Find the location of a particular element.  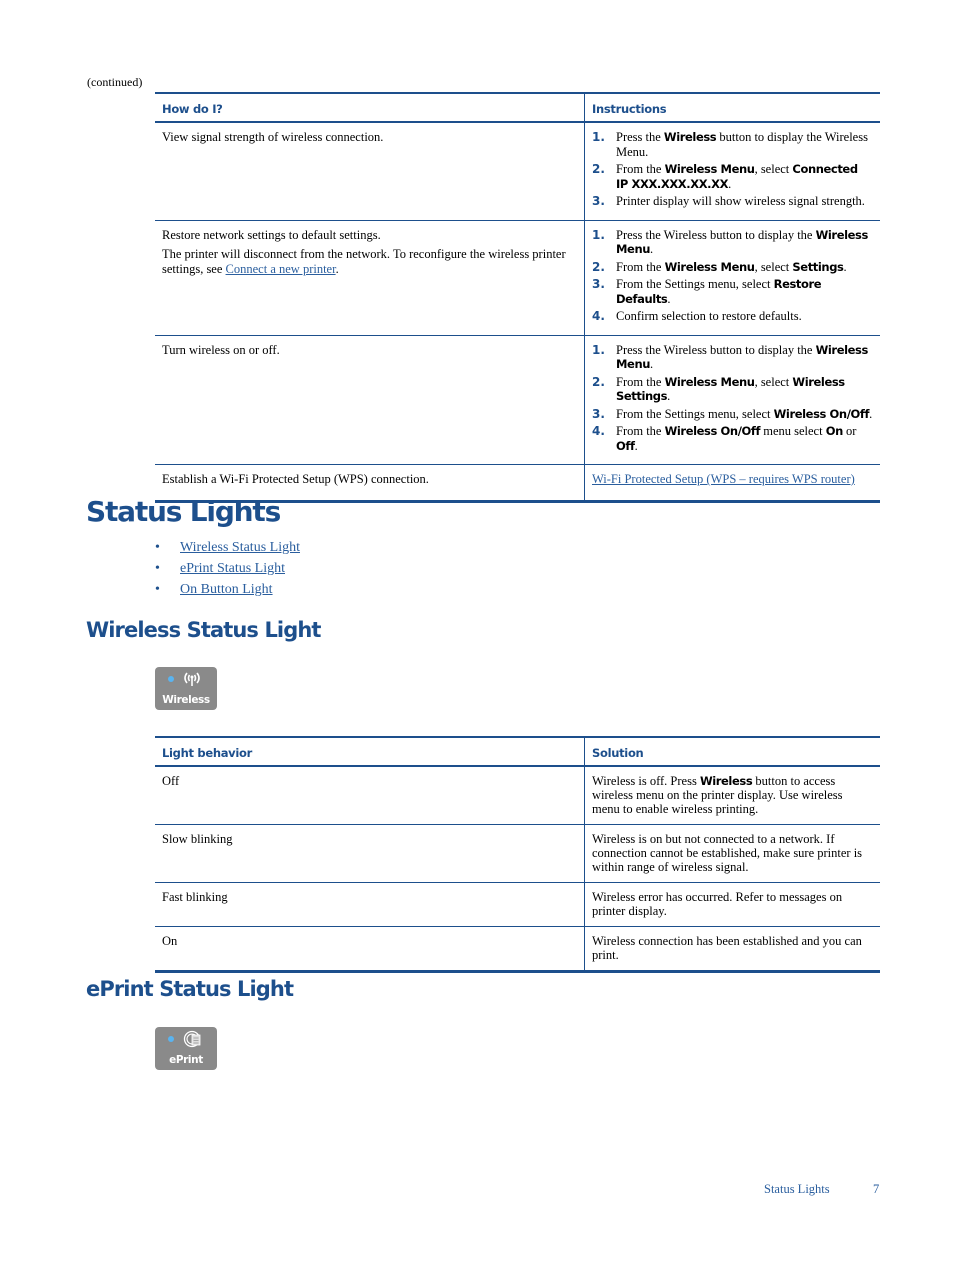

bold-term: Restore Defaults is located at coordinates (719, 291).